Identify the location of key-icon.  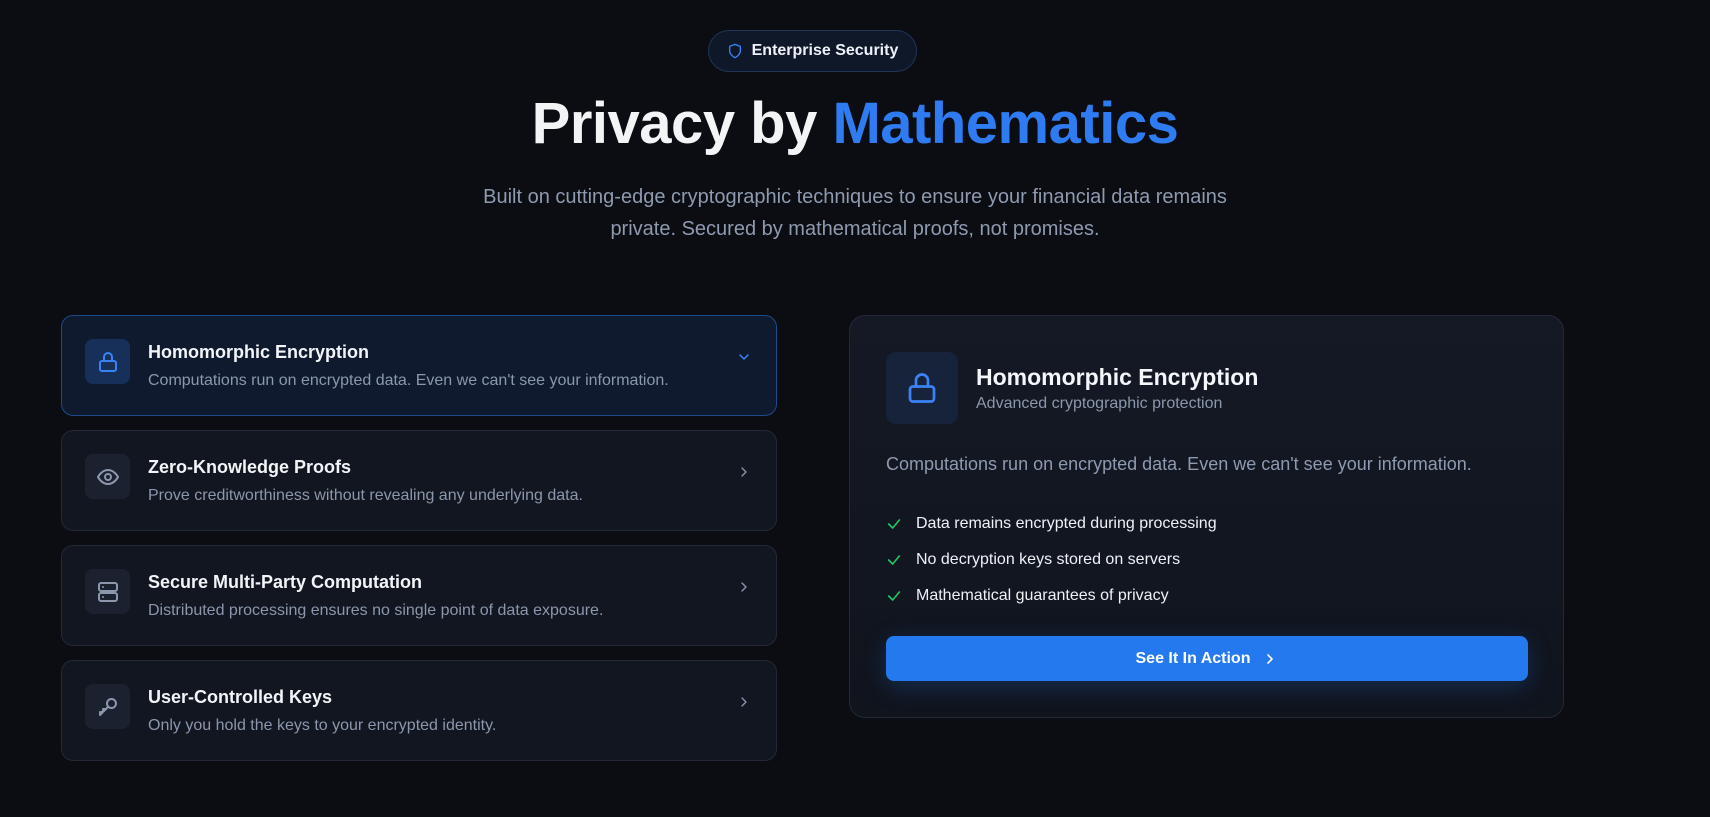
(107, 706).